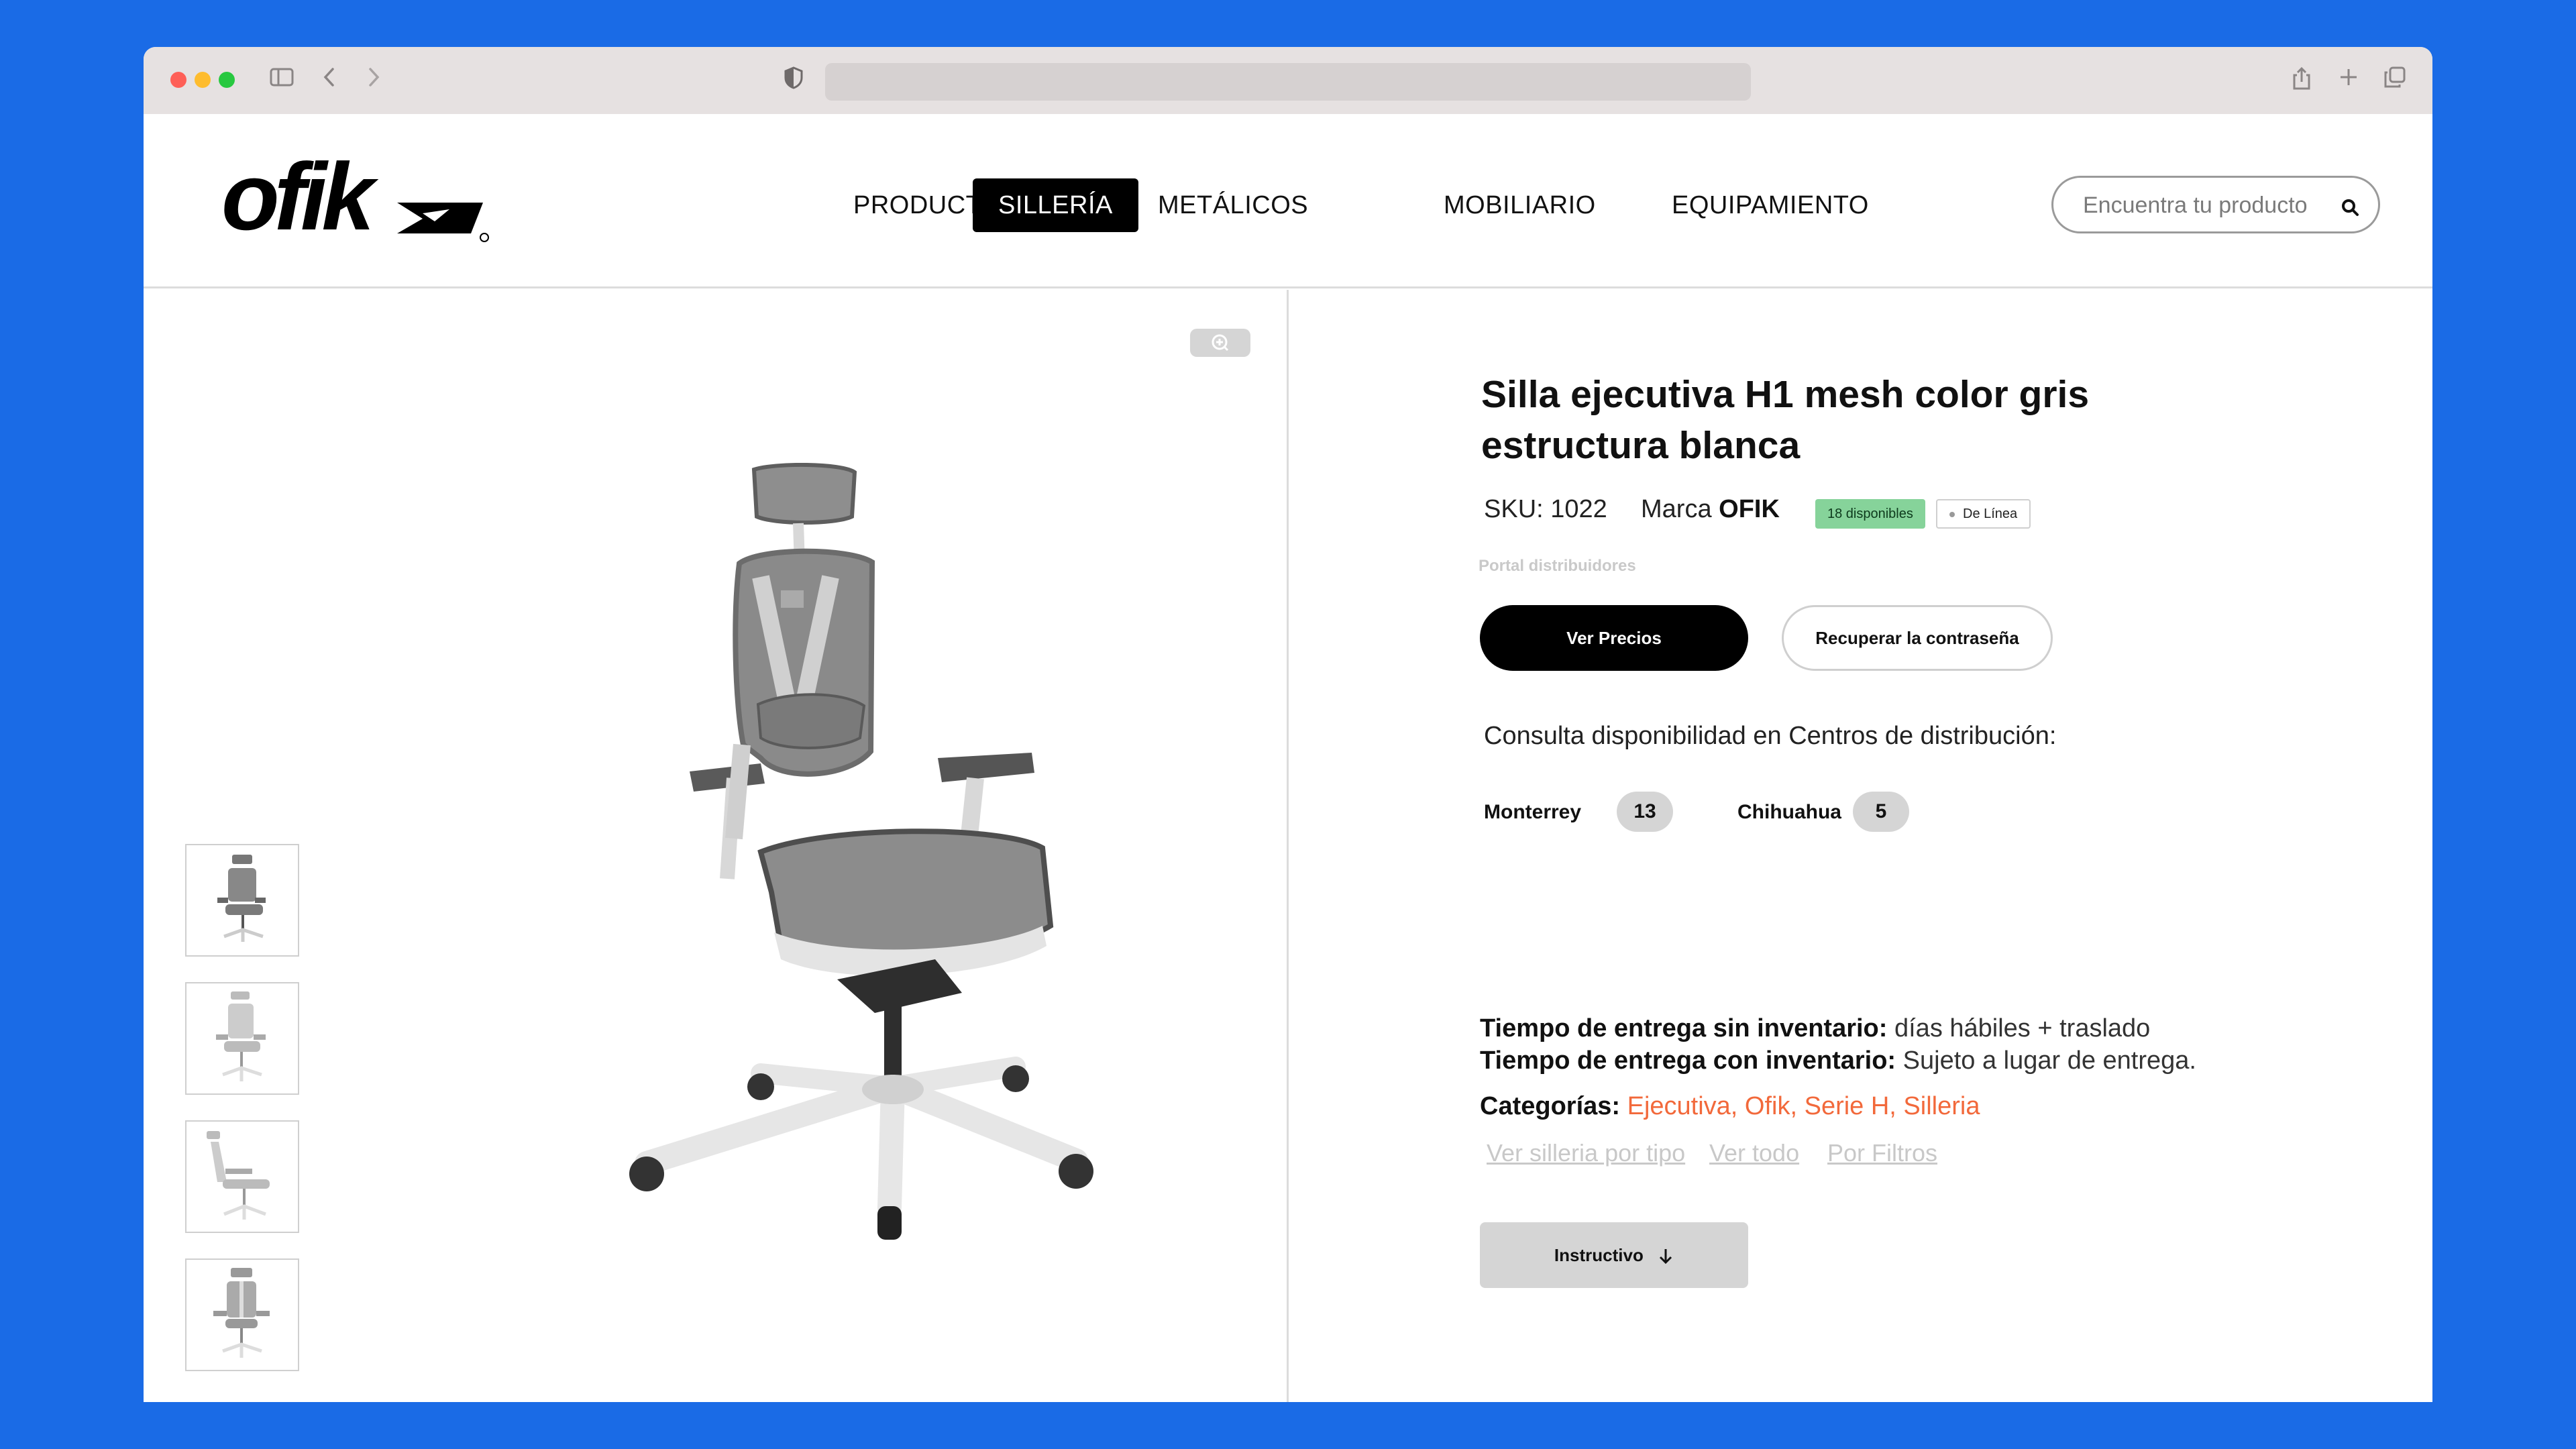 The width and height of the screenshot is (2576, 1449). Describe the element at coordinates (1990, 513) in the screenshot. I see `line-badge-label: De Línea` at that location.